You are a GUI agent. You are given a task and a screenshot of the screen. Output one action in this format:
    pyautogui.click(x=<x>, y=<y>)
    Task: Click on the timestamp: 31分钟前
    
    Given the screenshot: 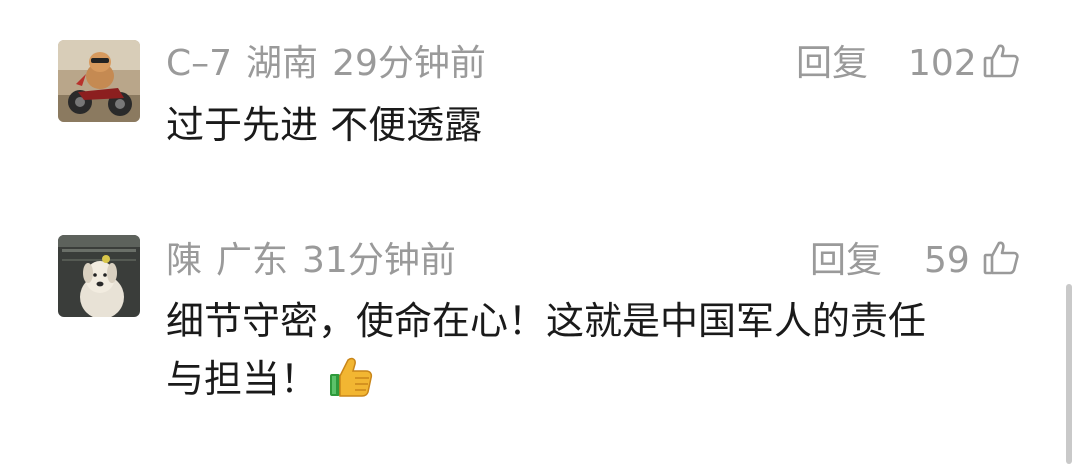 What is the action you would take?
    pyautogui.click(x=379, y=260)
    